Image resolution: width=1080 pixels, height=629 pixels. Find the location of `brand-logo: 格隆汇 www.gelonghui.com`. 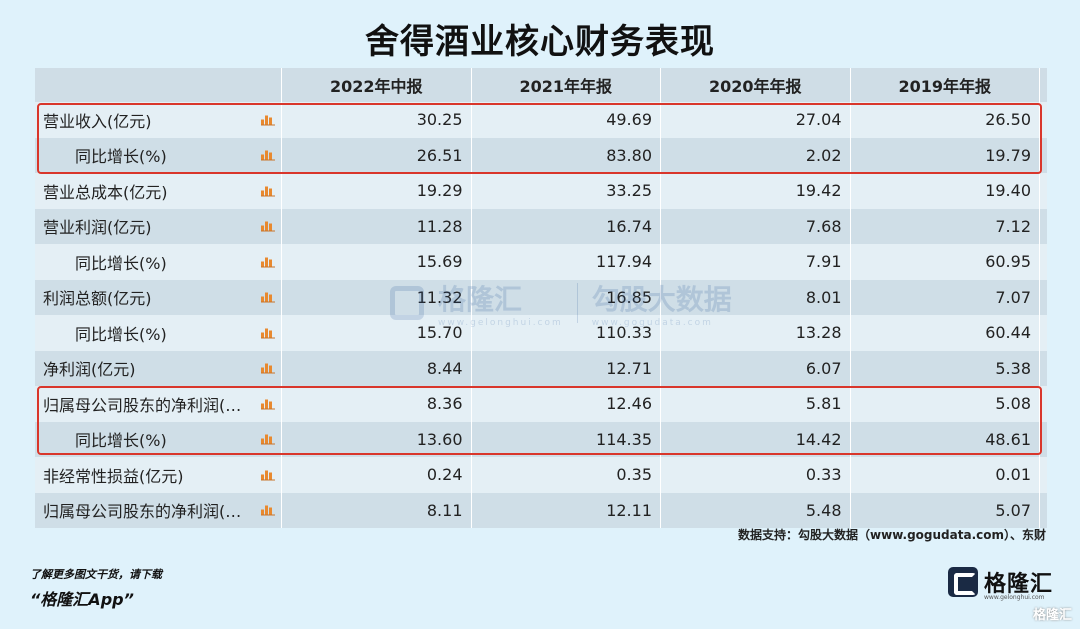

brand-logo: 格隆汇 www.gelonghui.com is located at coordinates (1000, 583).